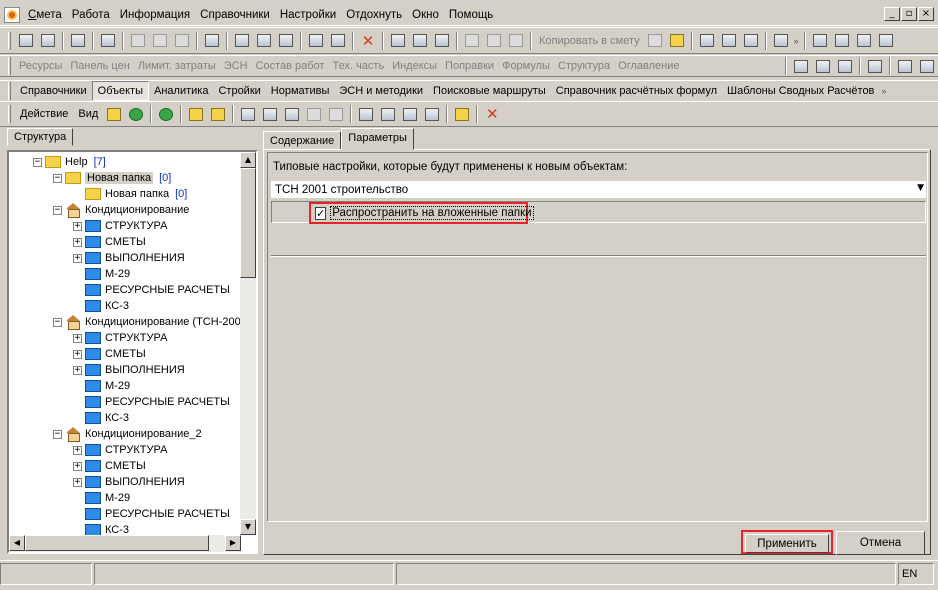 This screenshot has width=938, height=590. What do you see at coordinates (442, 41) in the screenshot?
I see `move-icon` at bounding box center [442, 41].